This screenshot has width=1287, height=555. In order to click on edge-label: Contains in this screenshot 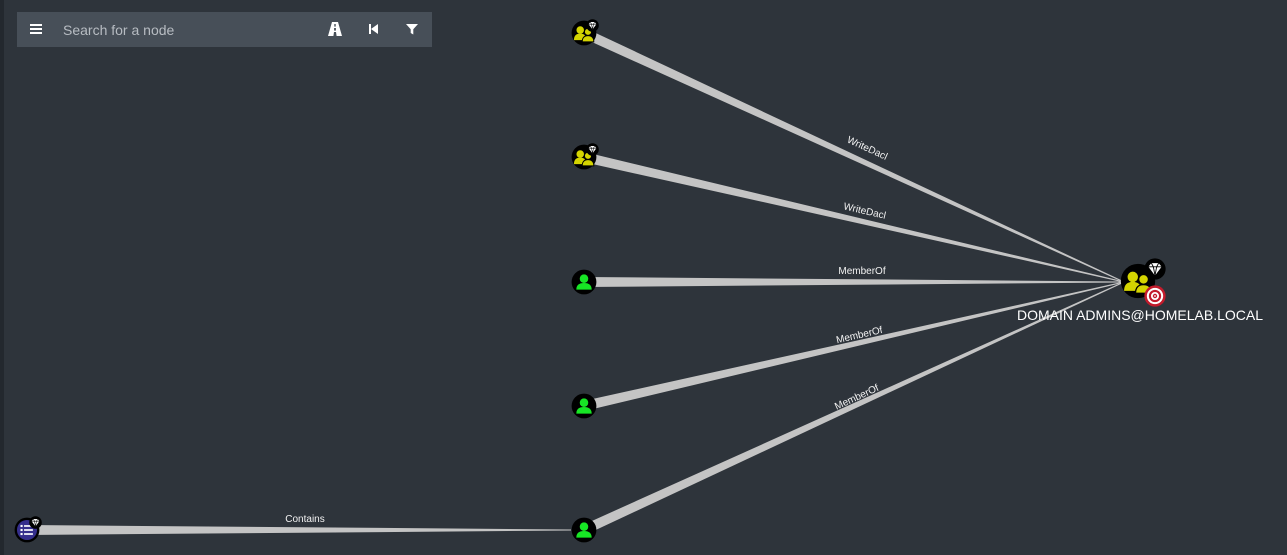, I will do `click(304, 519)`.